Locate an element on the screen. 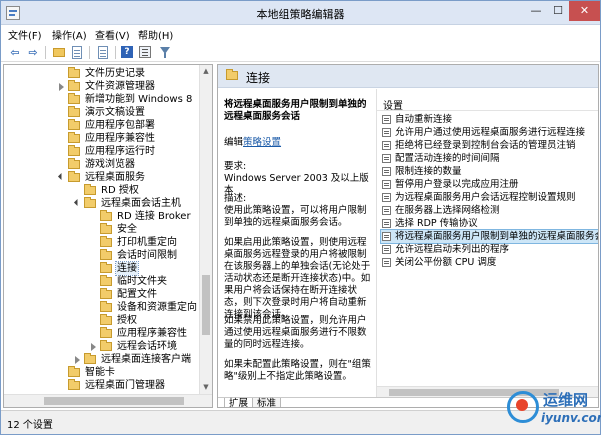 The height and width of the screenshot is (435, 601). description-text: 使用此策略设置，可以将用户限制到单独的远程桌面服务会话。 is located at coordinates (295, 216).